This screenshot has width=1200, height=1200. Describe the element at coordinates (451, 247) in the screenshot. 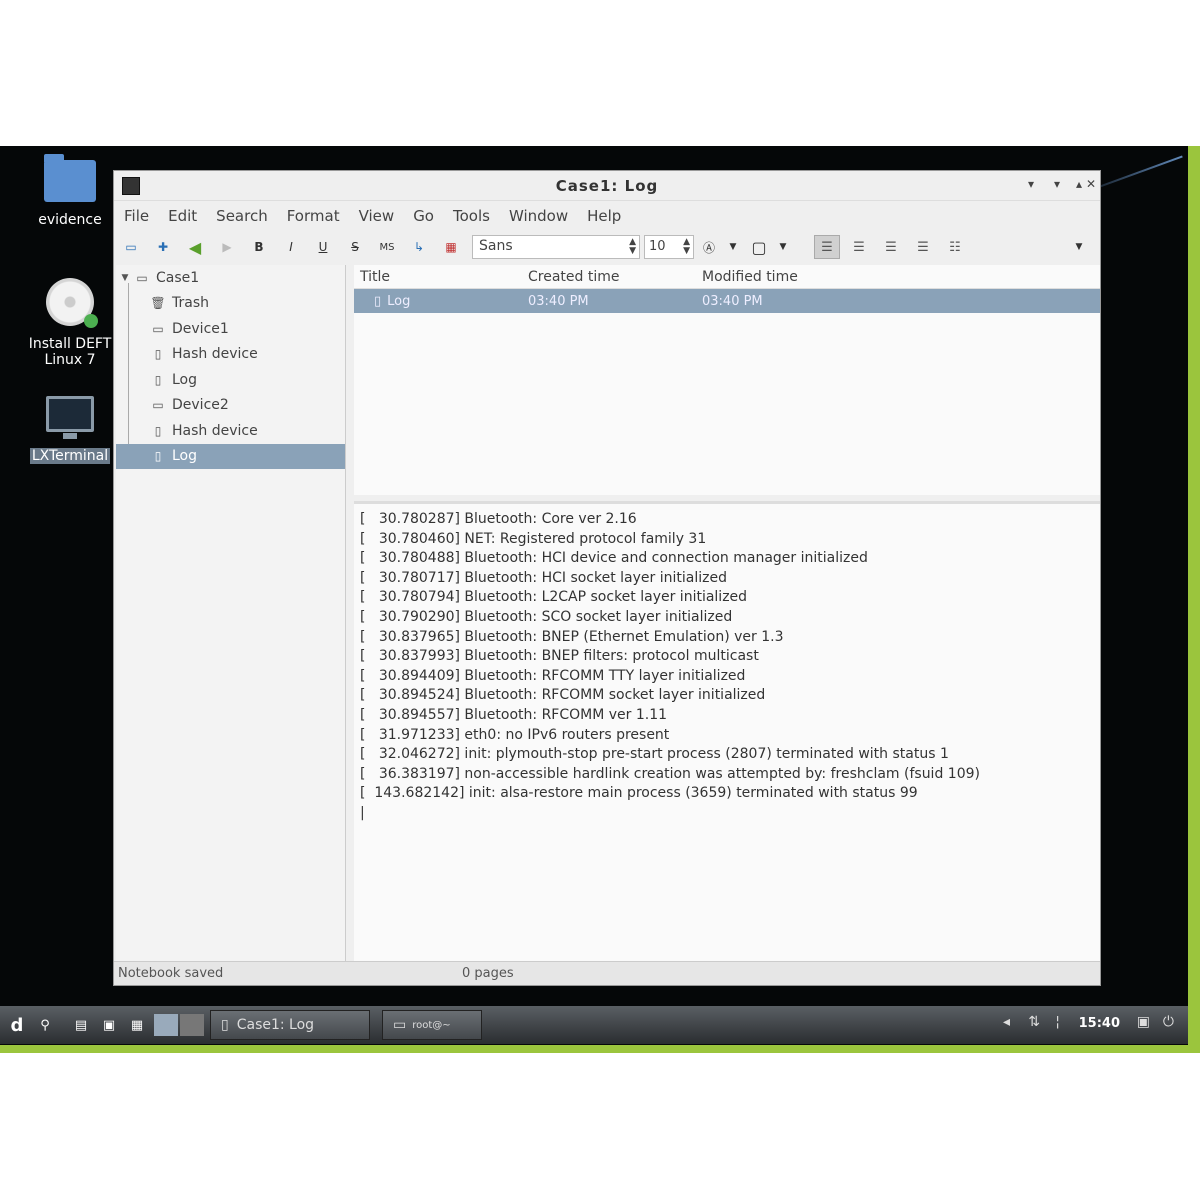

I see `image-icon: ▦` at that location.